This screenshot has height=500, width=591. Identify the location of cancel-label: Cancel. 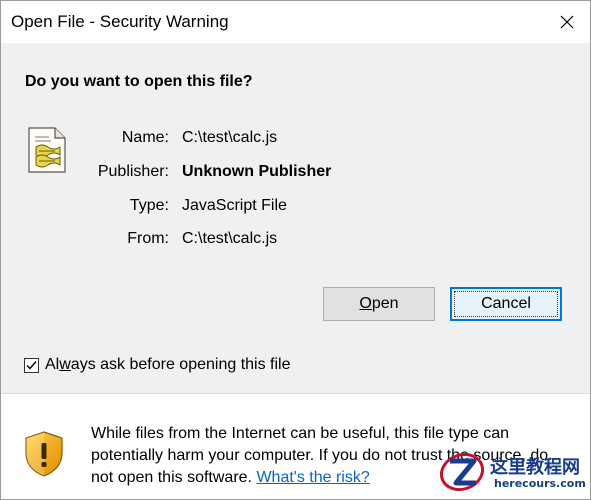
(506, 303).